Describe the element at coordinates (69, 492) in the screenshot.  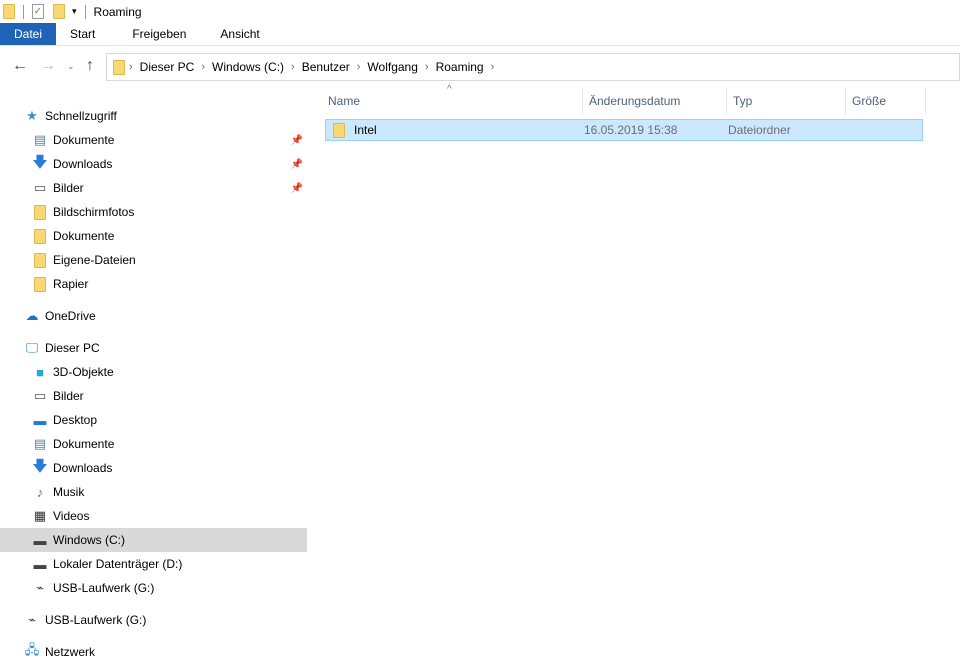
I see `sidebar-item-label: Musik` at that location.